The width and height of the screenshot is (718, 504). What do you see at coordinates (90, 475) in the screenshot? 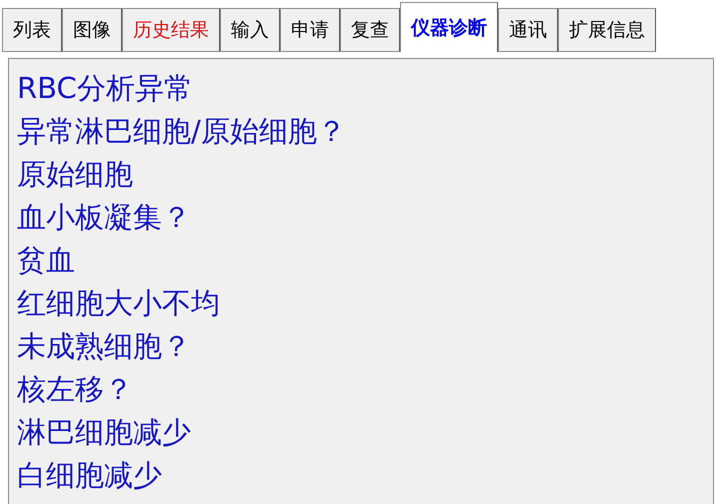
I see `diagnosis-message: 白细胞减少` at bounding box center [90, 475].